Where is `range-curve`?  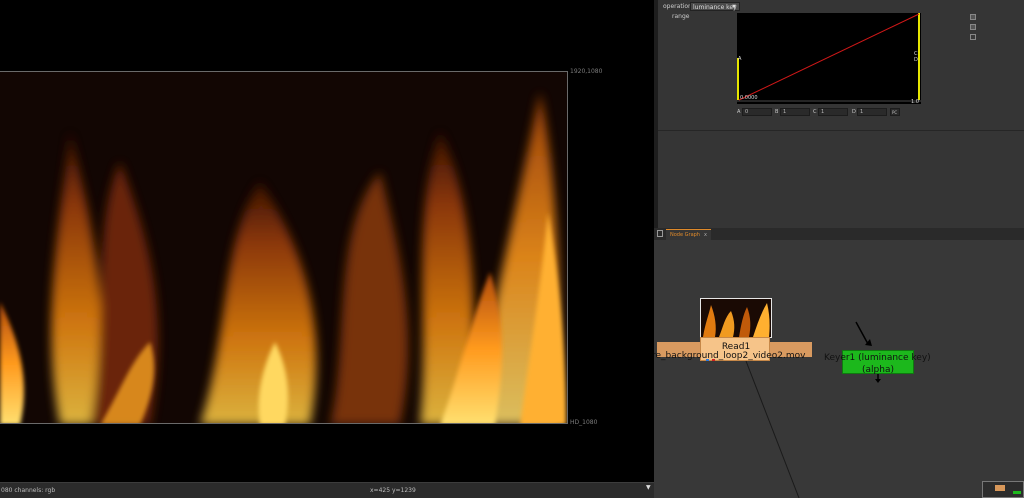
range-curve is located at coordinates (829, 57).